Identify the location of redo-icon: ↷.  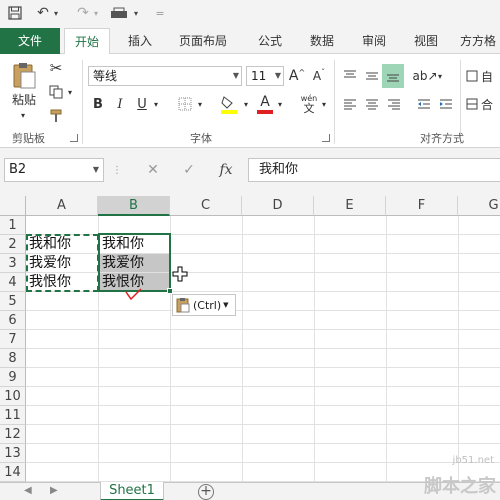
(83, 13).